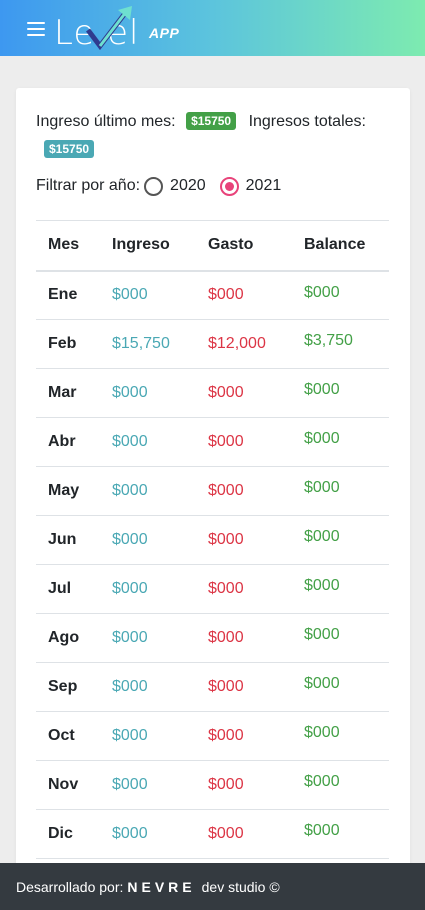  Describe the element at coordinates (68, 785) in the screenshot. I see `cell-mes: Nov` at that location.